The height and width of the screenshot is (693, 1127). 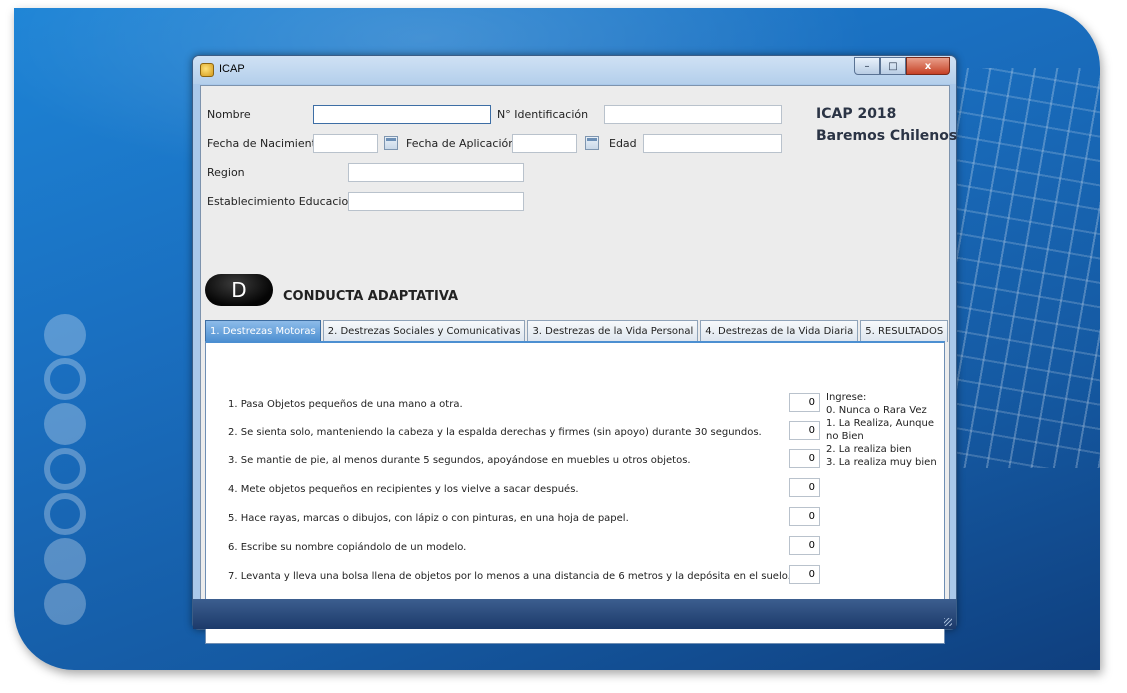 I want to click on region-field, so click(x=436, y=172).